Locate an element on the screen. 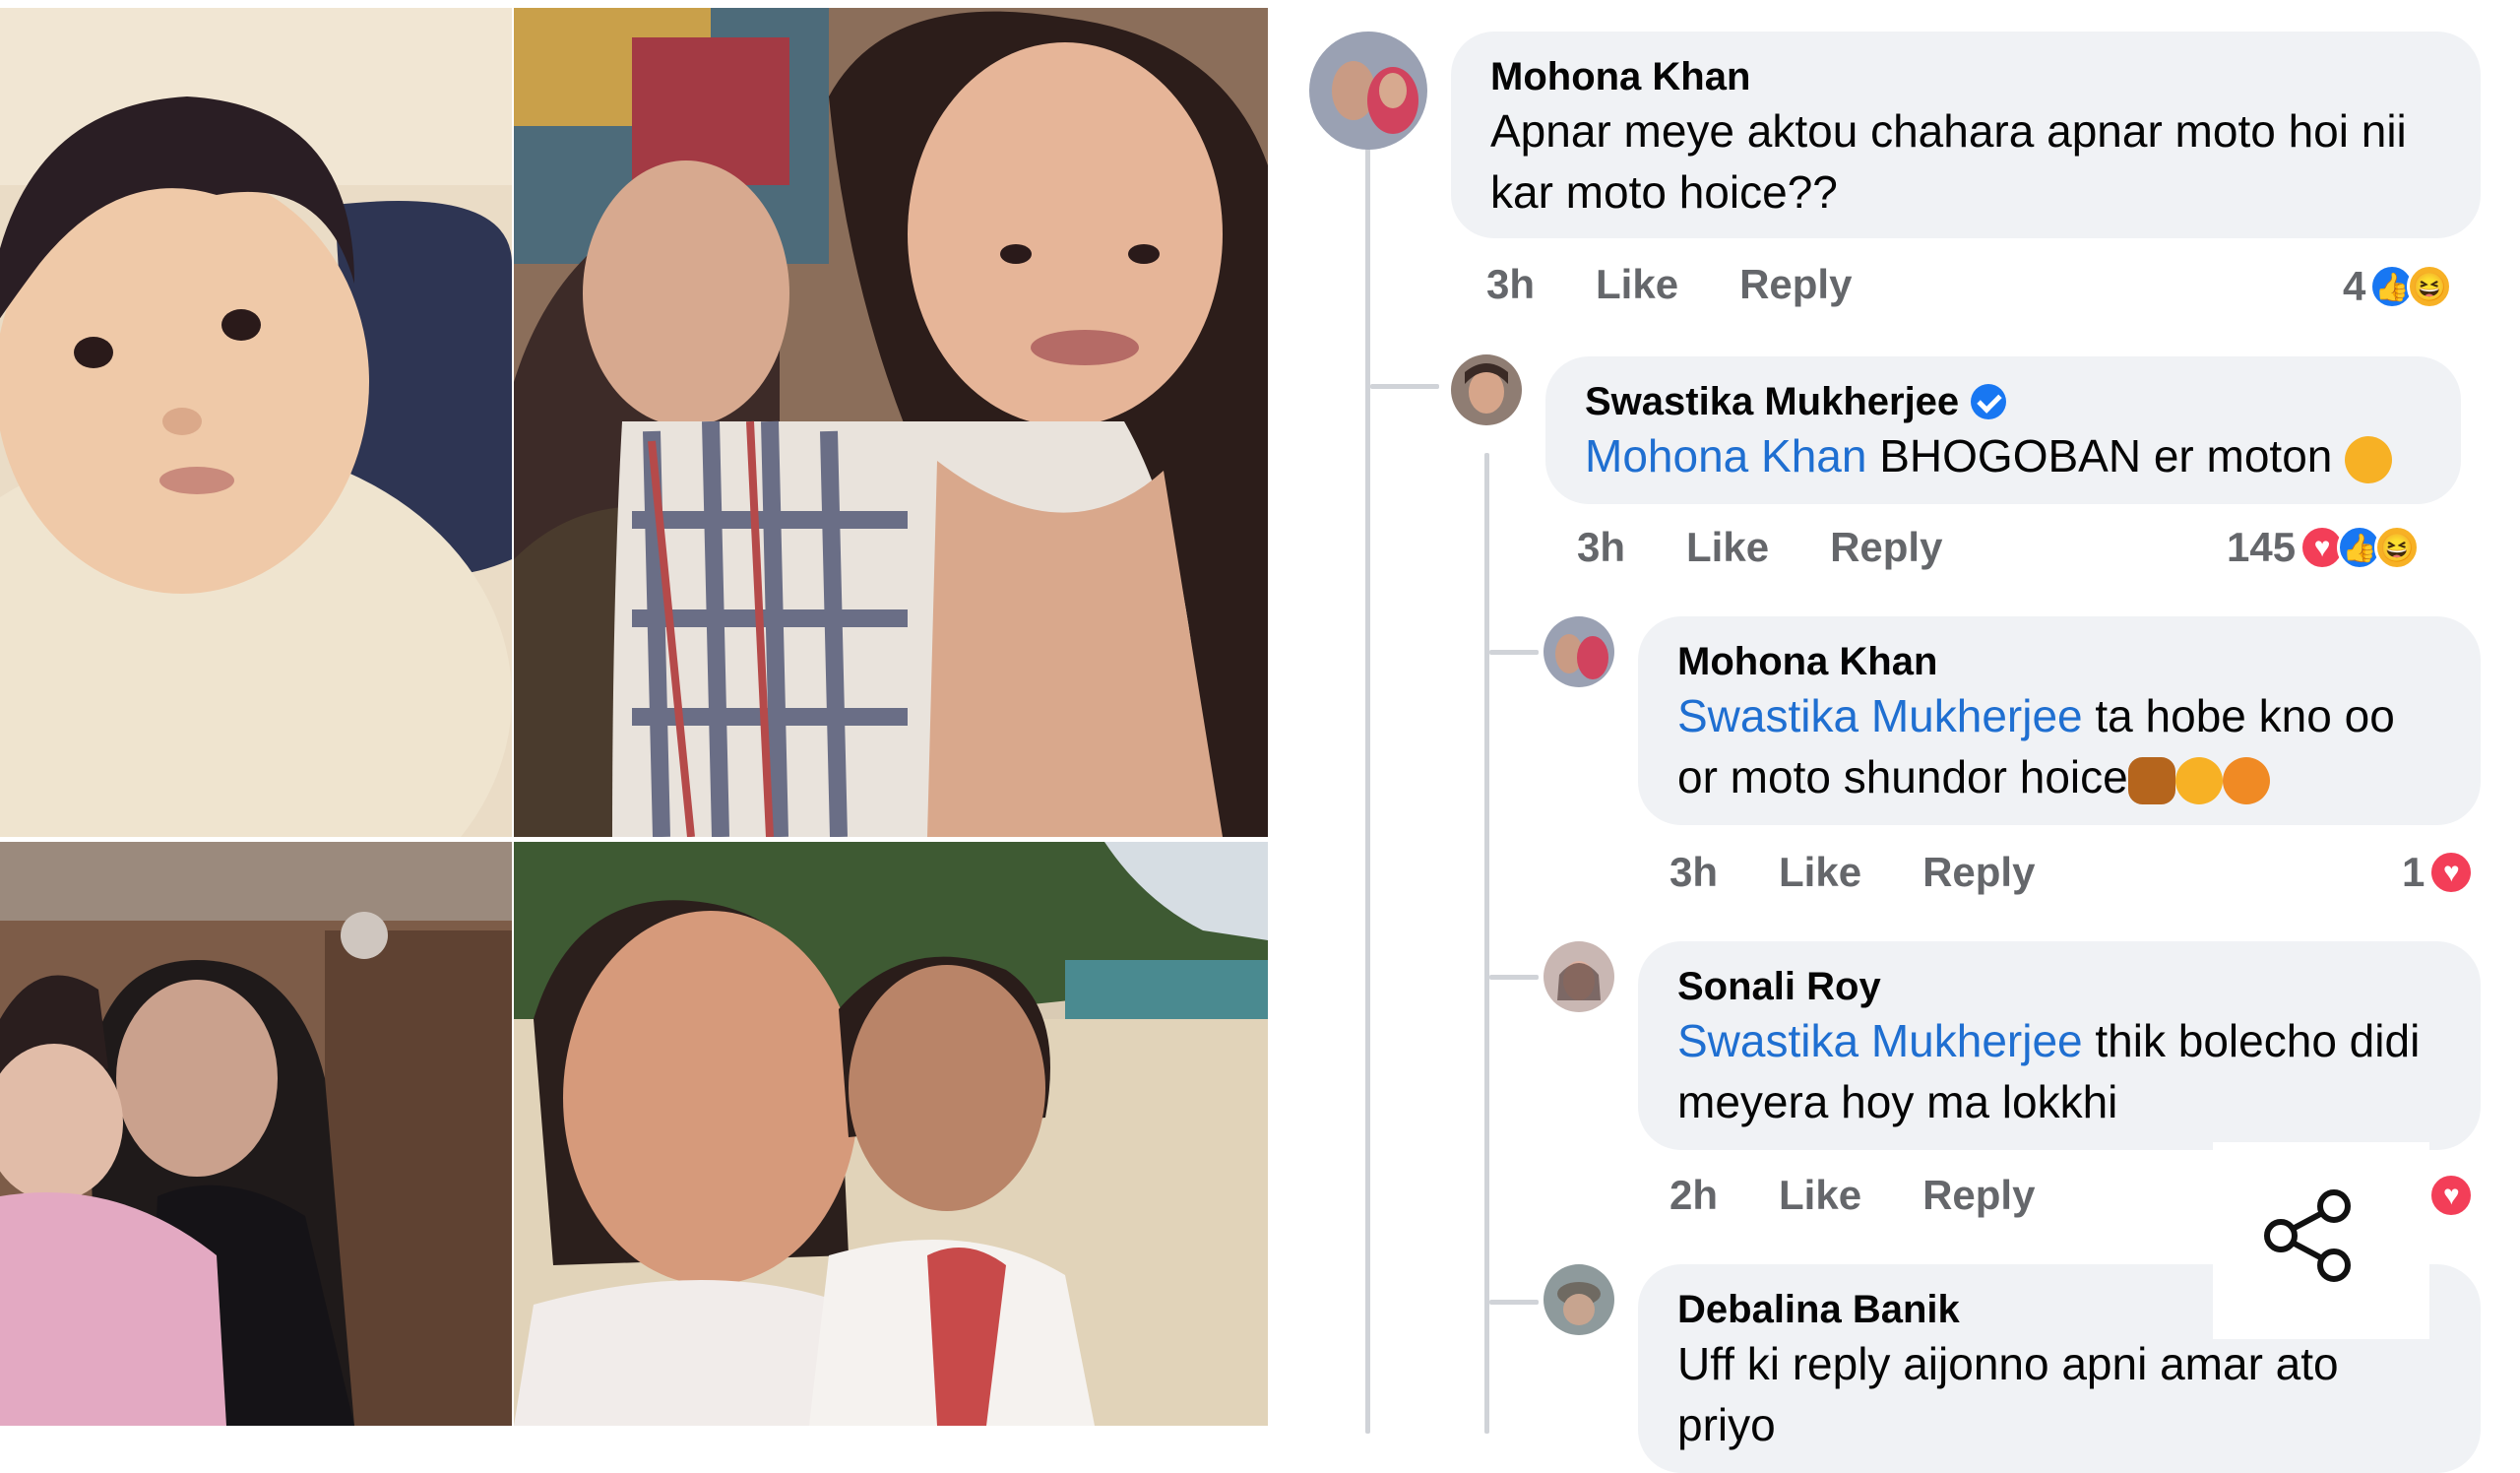 Image resolution: width=2520 pixels, height=1473 pixels. comment-author: Swastika Mukherjee is located at coordinates (2003, 401).